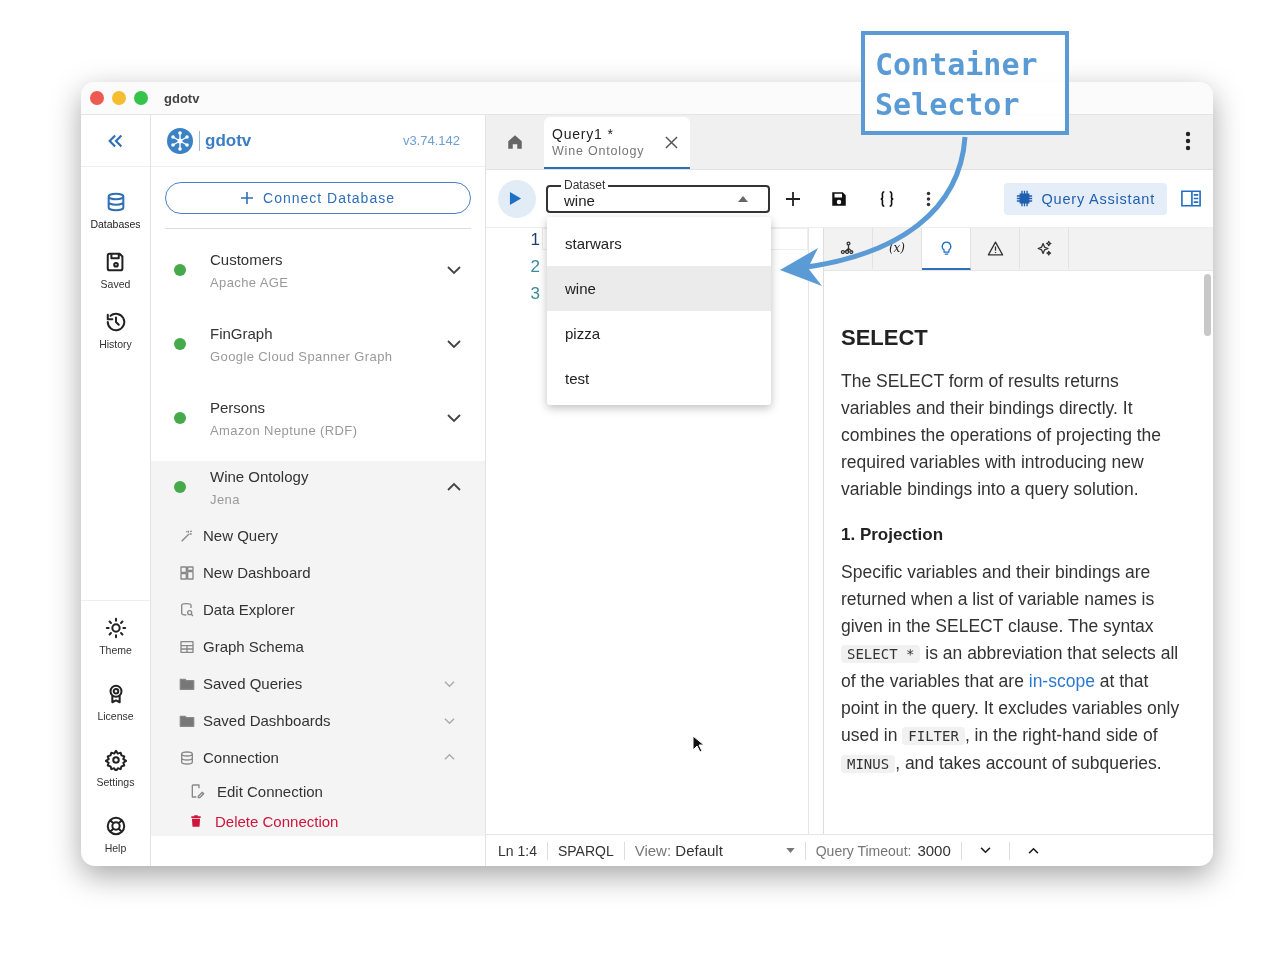 This screenshot has width=1280, height=960. Describe the element at coordinates (1085, 198) in the screenshot. I see `query-assistant-button: Query Assistant` at that location.